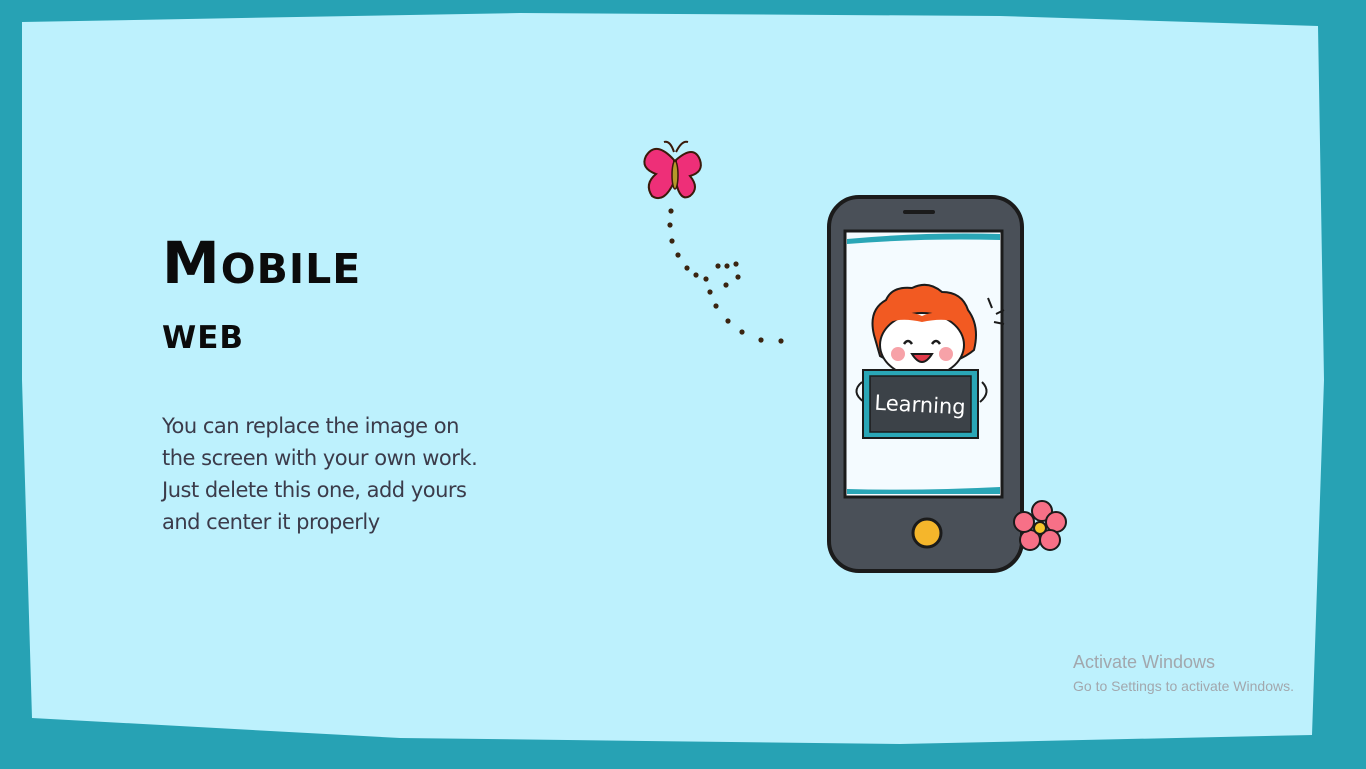 The image size is (1366, 769). What do you see at coordinates (1183, 686) in the screenshot?
I see `watermark-subtitle: Go to Settings to activate Windows.` at bounding box center [1183, 686].